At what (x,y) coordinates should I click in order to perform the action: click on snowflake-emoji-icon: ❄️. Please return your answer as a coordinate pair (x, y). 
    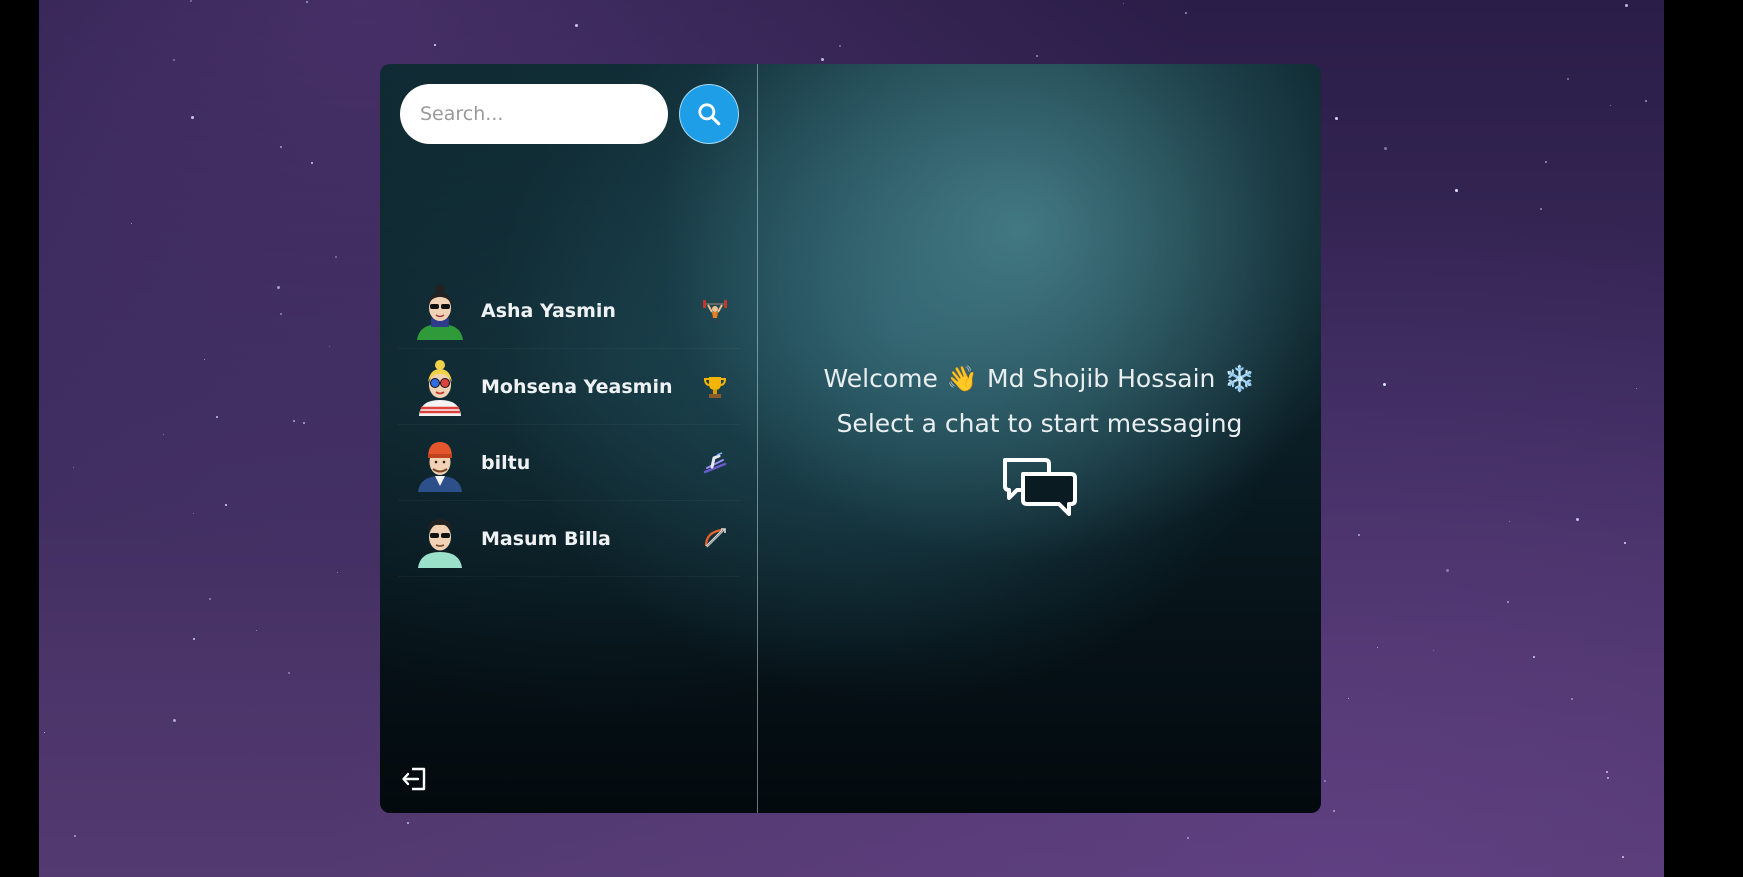
    Looking at the image, I should click on (1240, 378).